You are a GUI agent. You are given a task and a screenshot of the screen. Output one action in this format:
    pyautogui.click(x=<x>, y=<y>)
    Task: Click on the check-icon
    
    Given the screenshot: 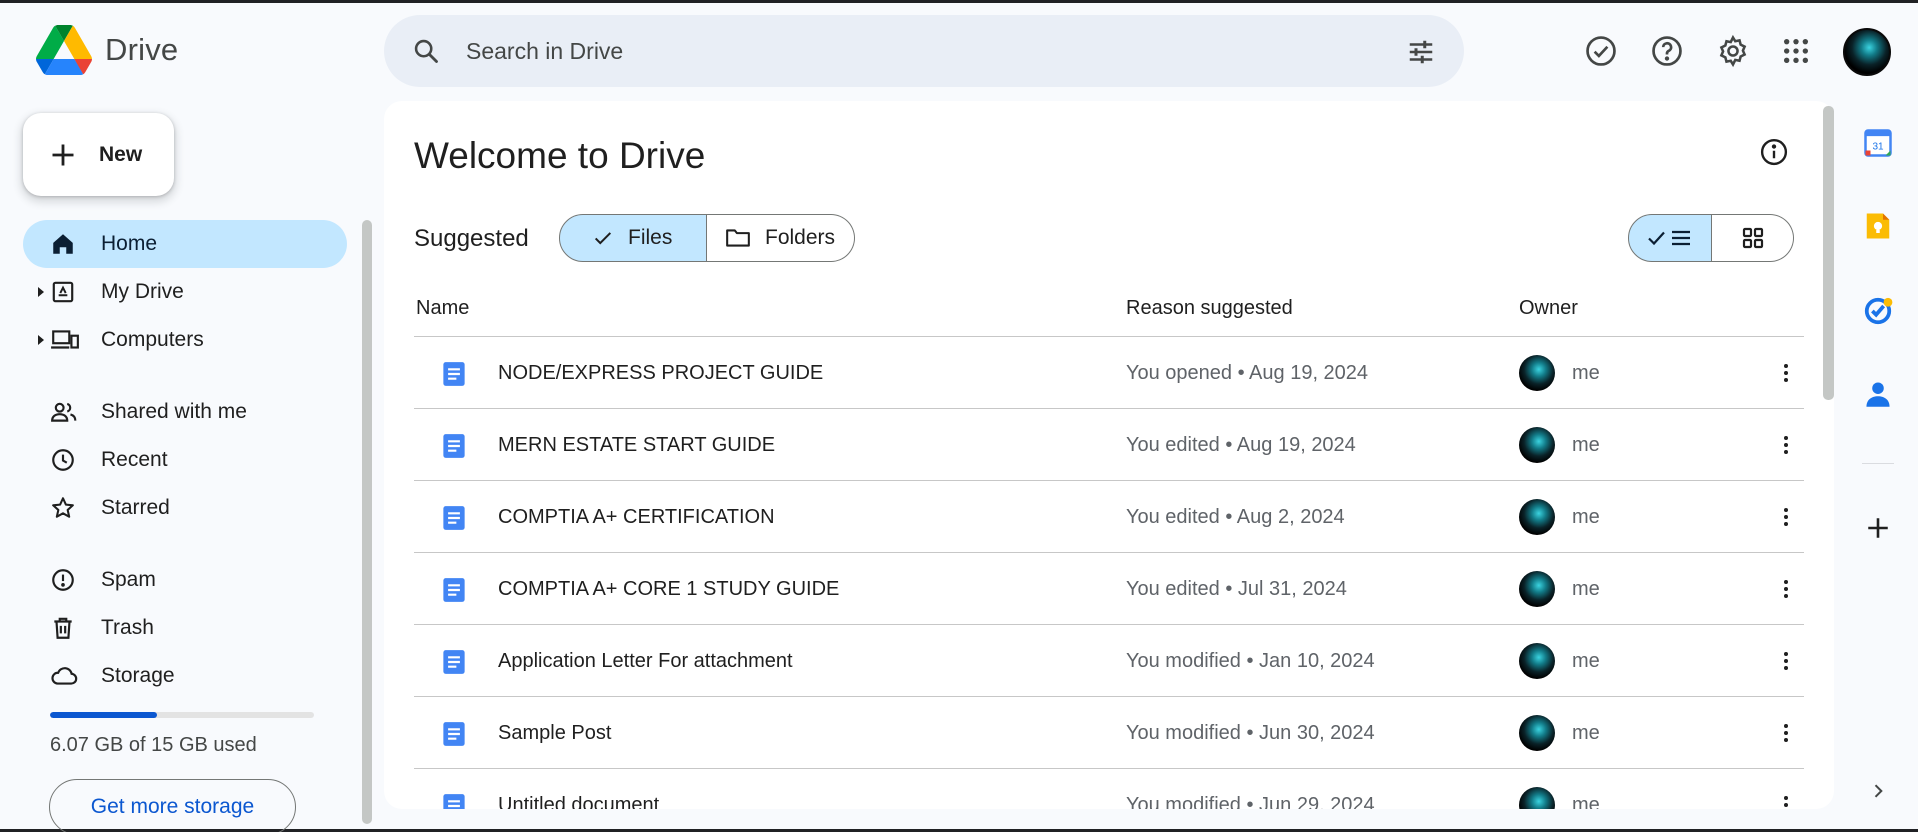 What is the action you would take?
    pyautogui.click(x=603, y=238)
    